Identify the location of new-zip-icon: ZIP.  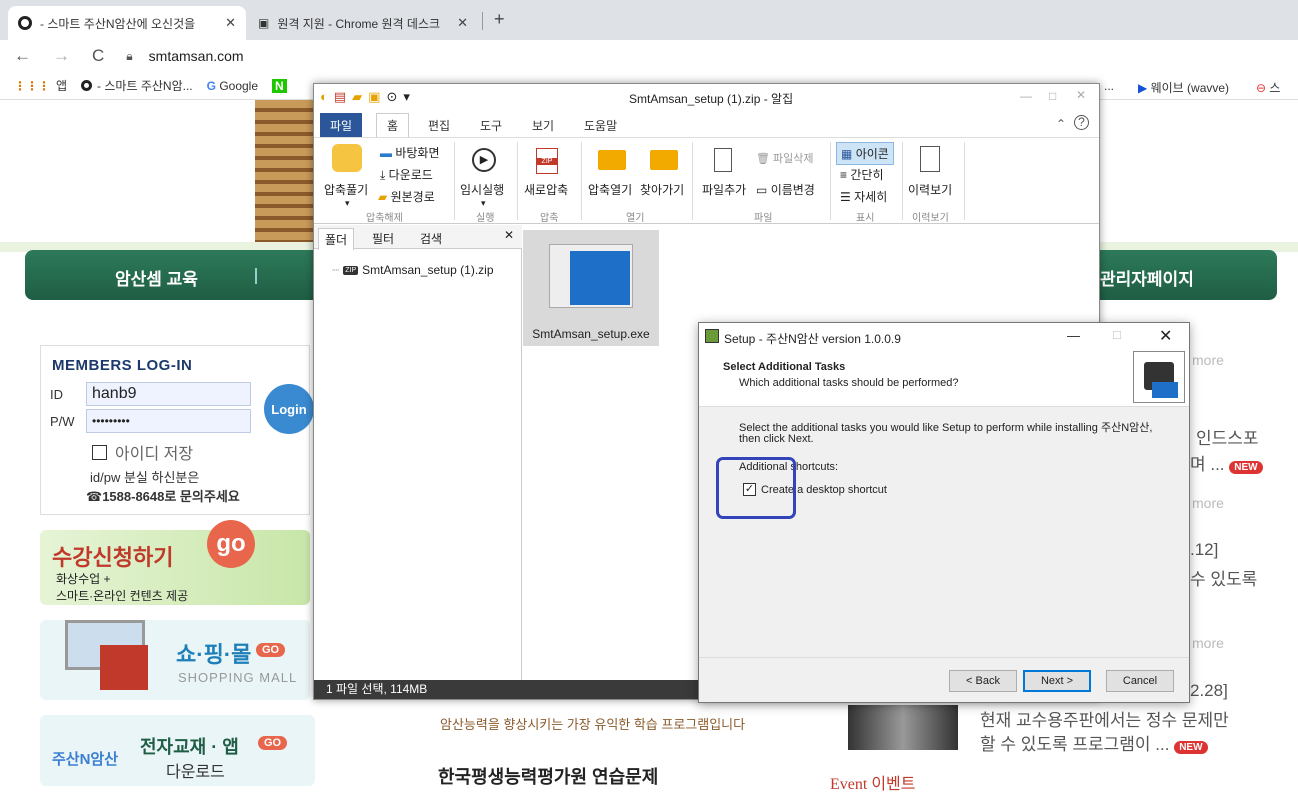
(547, 161).